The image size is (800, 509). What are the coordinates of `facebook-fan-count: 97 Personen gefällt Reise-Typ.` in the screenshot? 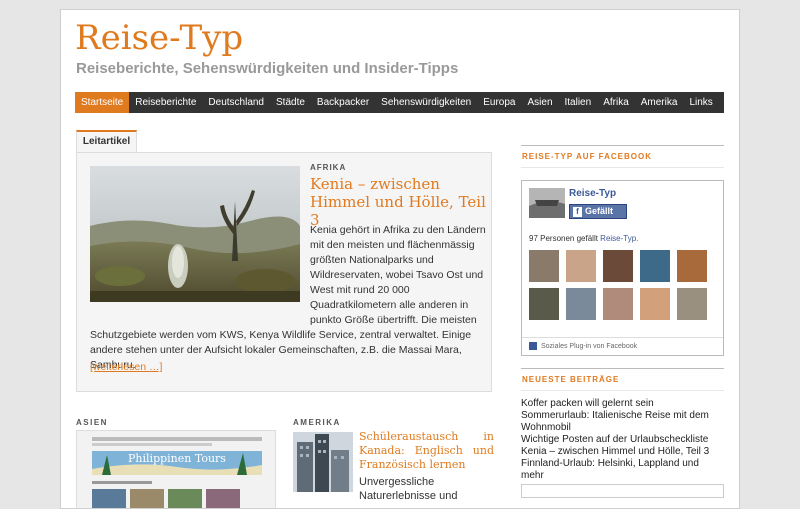 It's located at (583, 238).